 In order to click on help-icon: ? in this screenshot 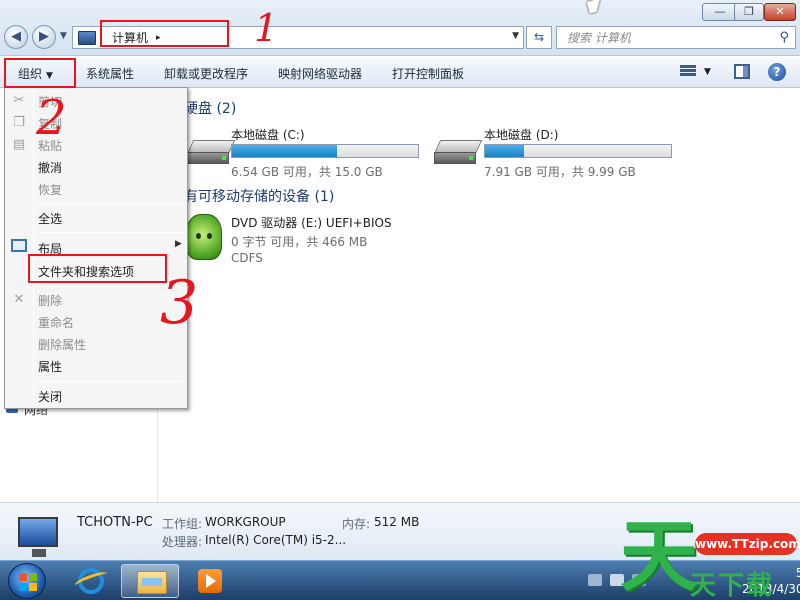, I will do `click(777, 72)`.